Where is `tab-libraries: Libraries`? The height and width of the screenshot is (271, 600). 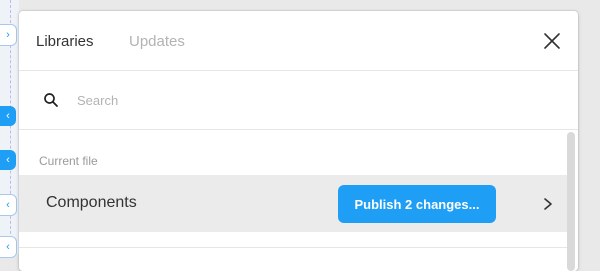 tab-libraries: Libraries is located at coordinates (65, 41).